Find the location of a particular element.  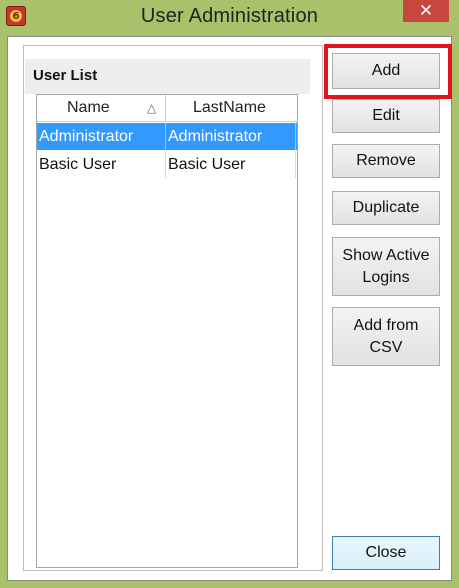

user-list-header: User List is located at coordinates (167, 76).